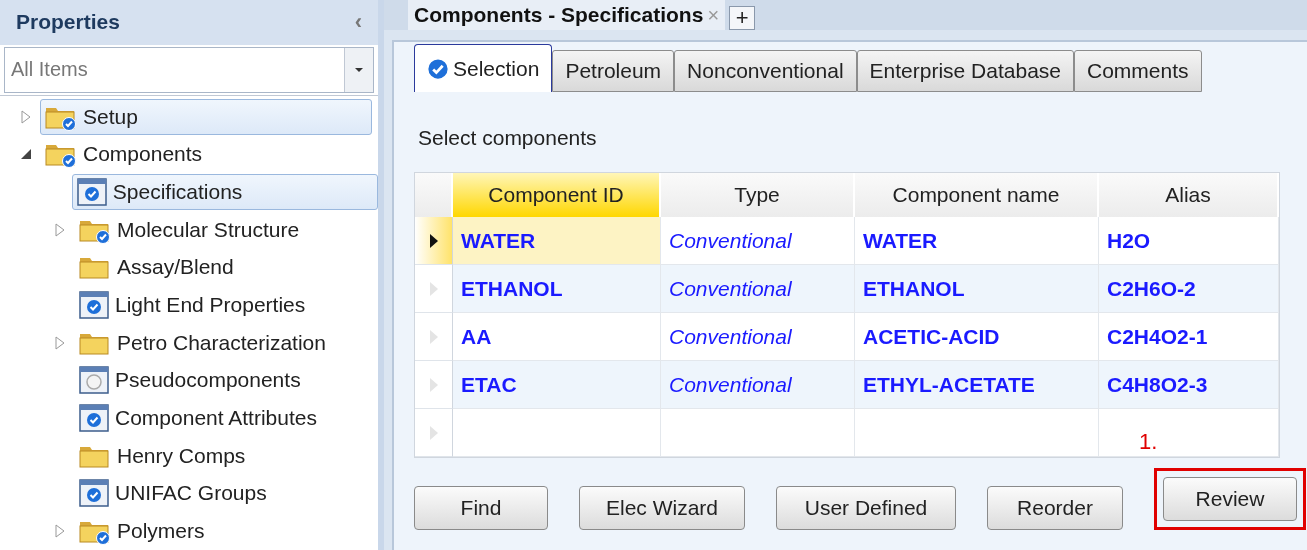  What do you see at coordinates (765, 71) in the screenshot?
I see `tab: Nonconventional` at bounding box center [765, 71].